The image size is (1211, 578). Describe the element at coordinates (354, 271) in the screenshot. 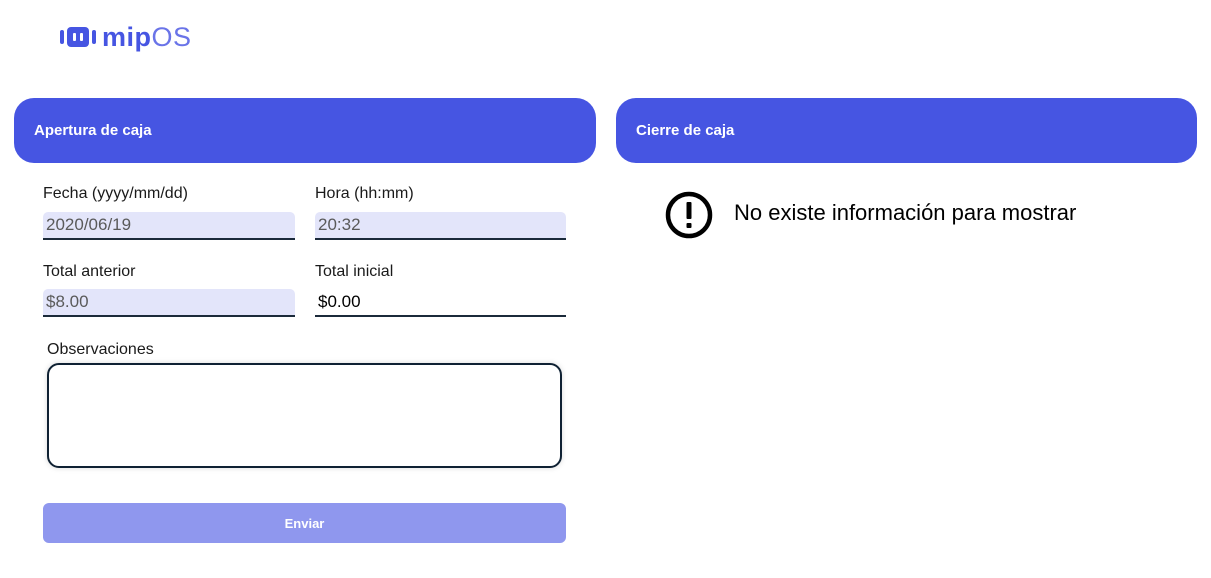

I see `total-inicial-label: Total inicial` at that location.